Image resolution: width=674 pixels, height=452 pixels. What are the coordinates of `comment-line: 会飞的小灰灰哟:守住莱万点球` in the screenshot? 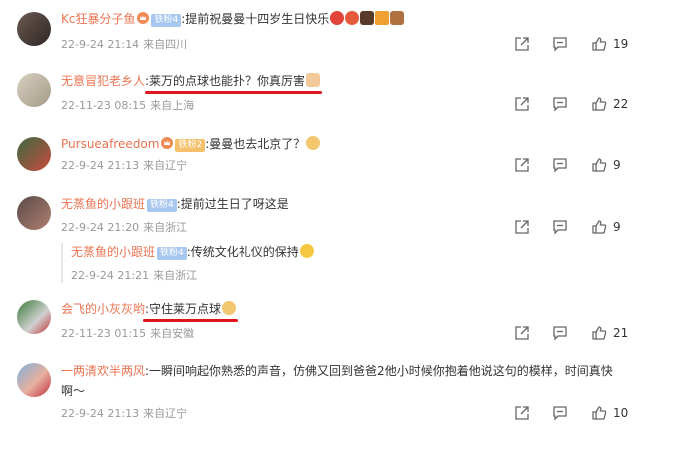 It's located at (149, 309).